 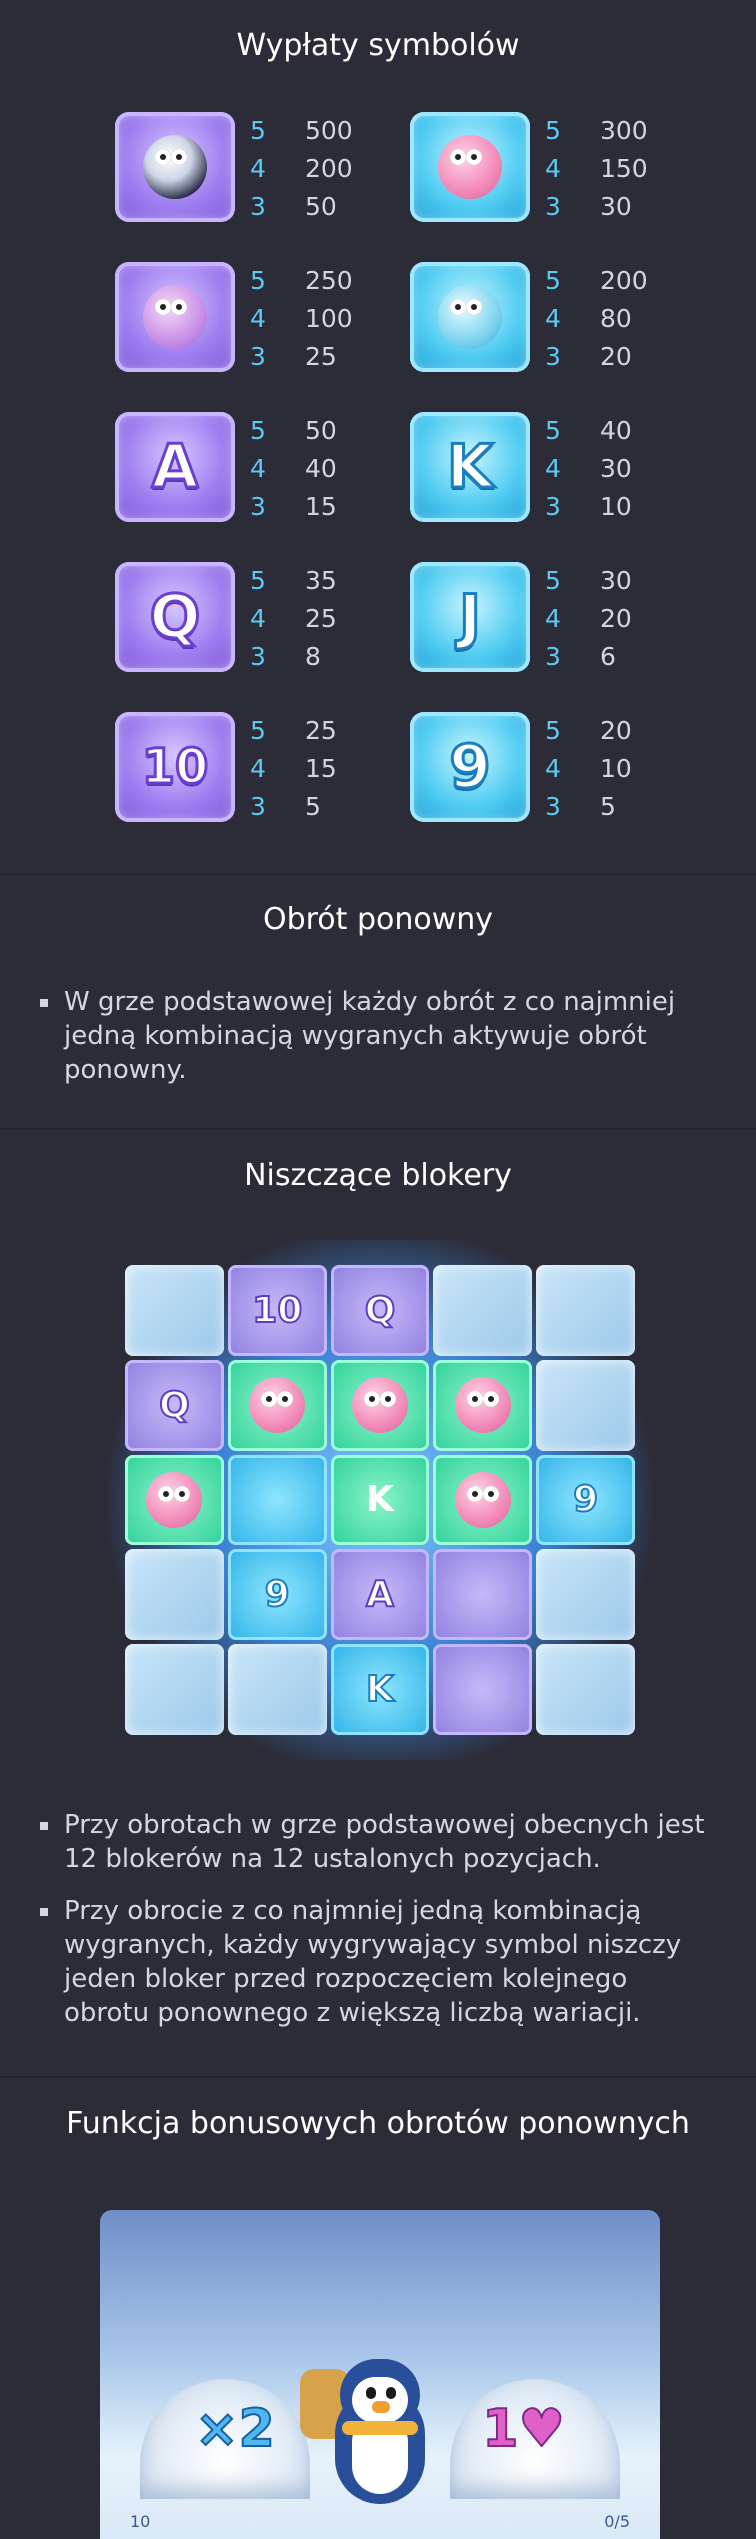 I want to click on letter-q-icon: Q, so click(x=175, y=617).